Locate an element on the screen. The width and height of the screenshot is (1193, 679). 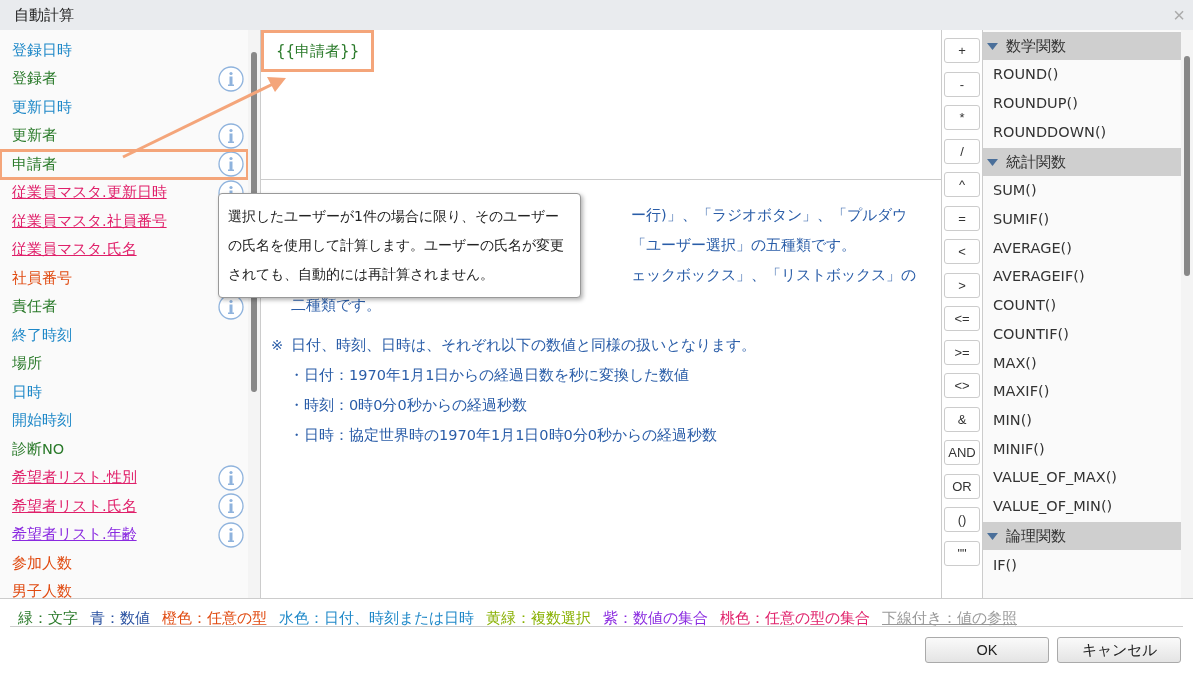
description-text: 二種類です。 is located at coordinates (336, 305).